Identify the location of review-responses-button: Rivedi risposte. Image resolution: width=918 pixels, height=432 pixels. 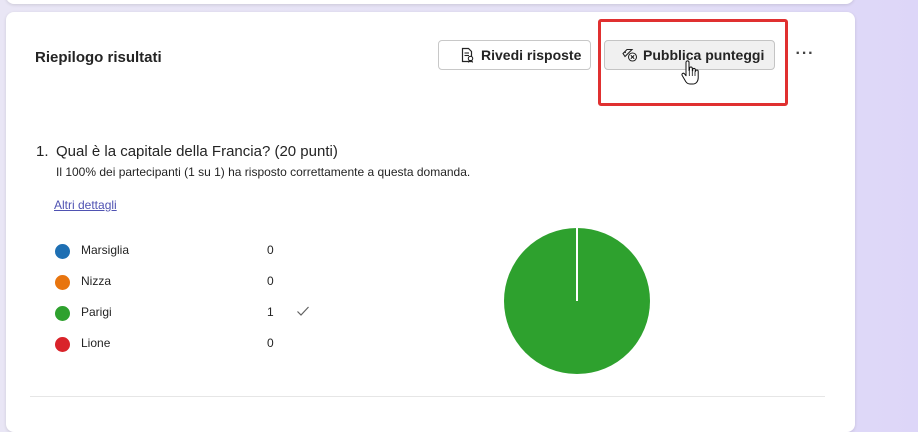
(514, 55).